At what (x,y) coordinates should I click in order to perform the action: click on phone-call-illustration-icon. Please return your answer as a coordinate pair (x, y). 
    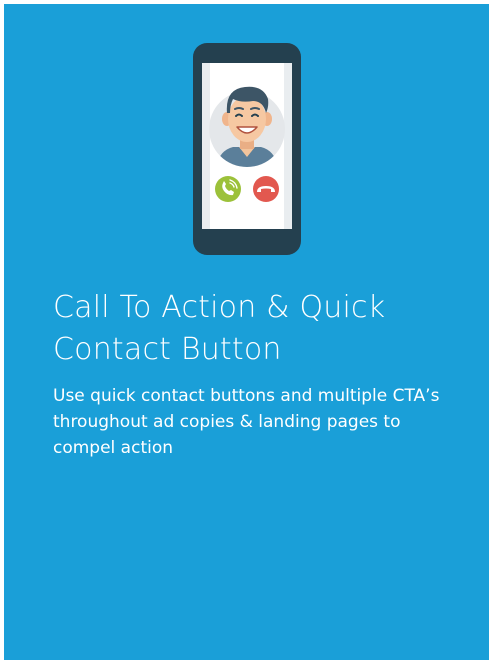
    Looking at the image, I should click on (247, 149).